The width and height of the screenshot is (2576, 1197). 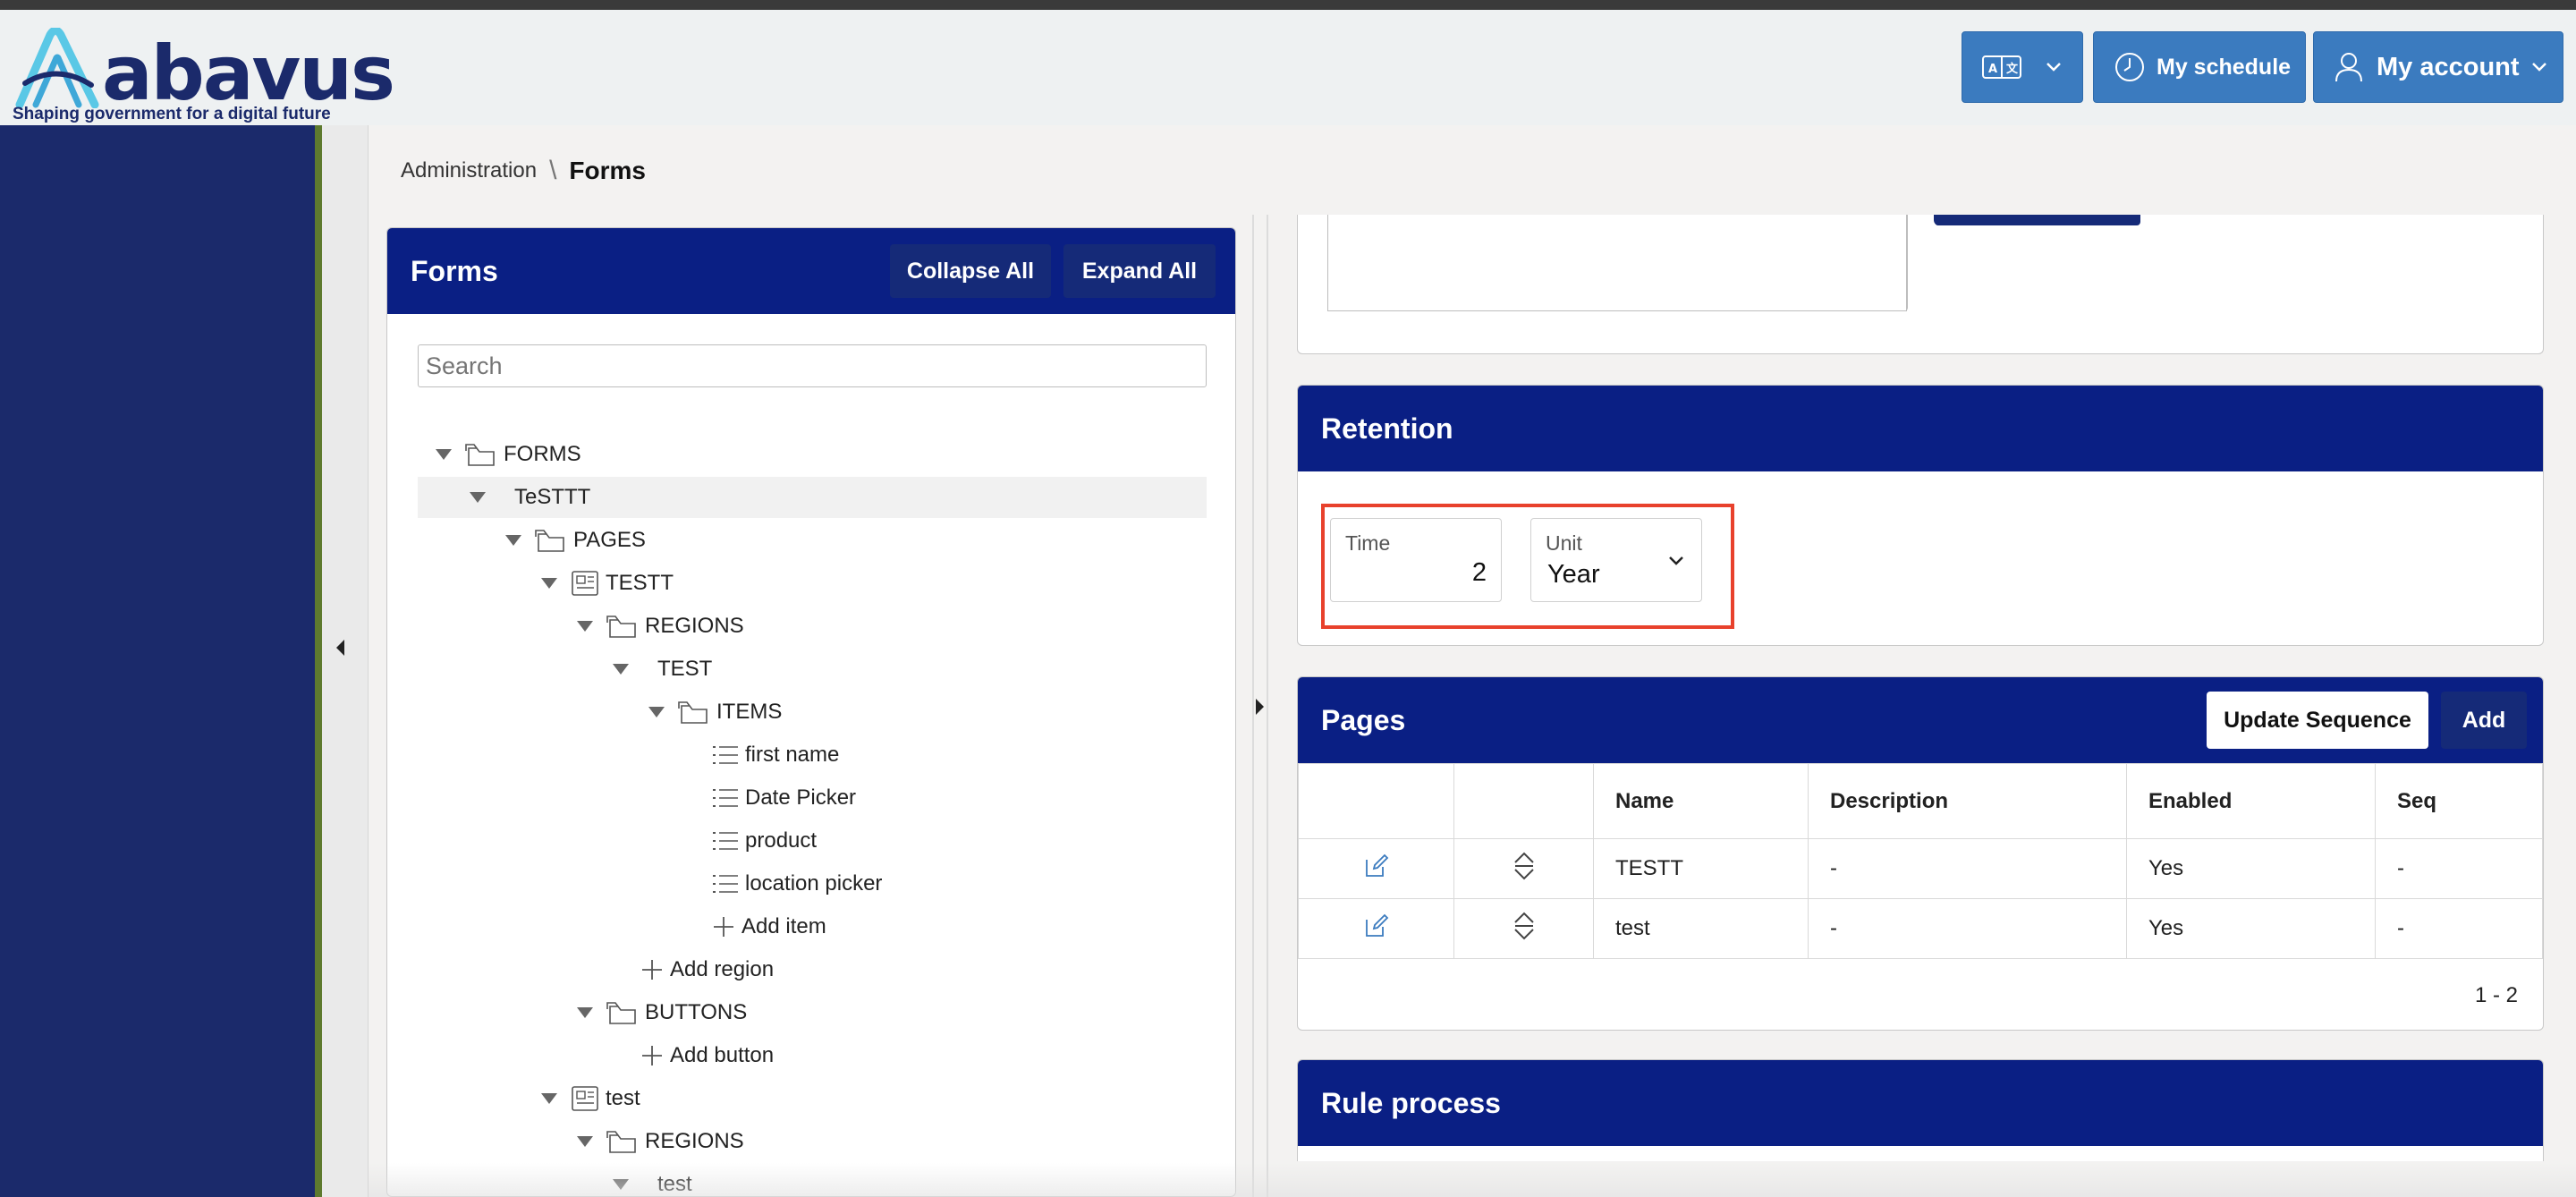 What do you see at coordinates (345, 661) in the screenshot?
I see `collapse-gutter` at bounding box center [345, 661].